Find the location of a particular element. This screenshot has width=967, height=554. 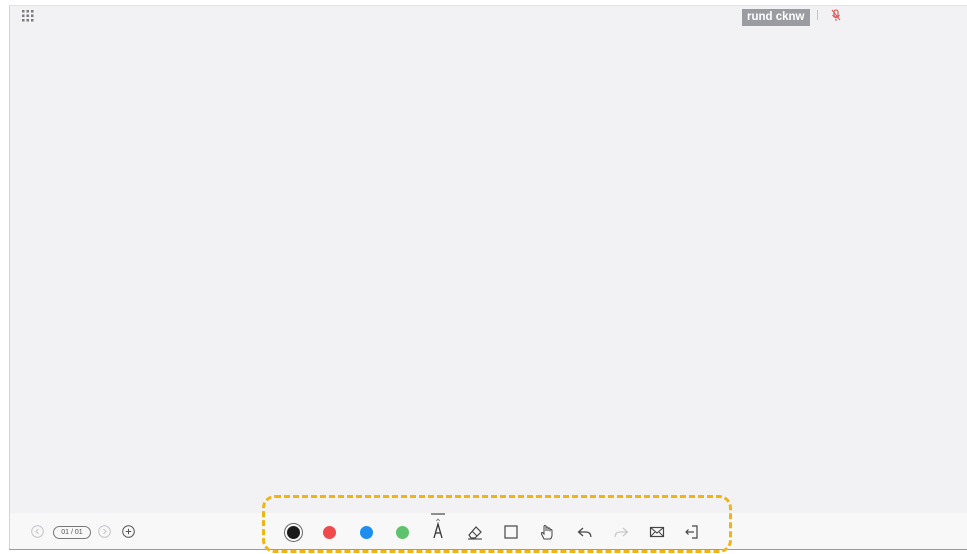

color-black-swatch is located at coordinates (293, 532).